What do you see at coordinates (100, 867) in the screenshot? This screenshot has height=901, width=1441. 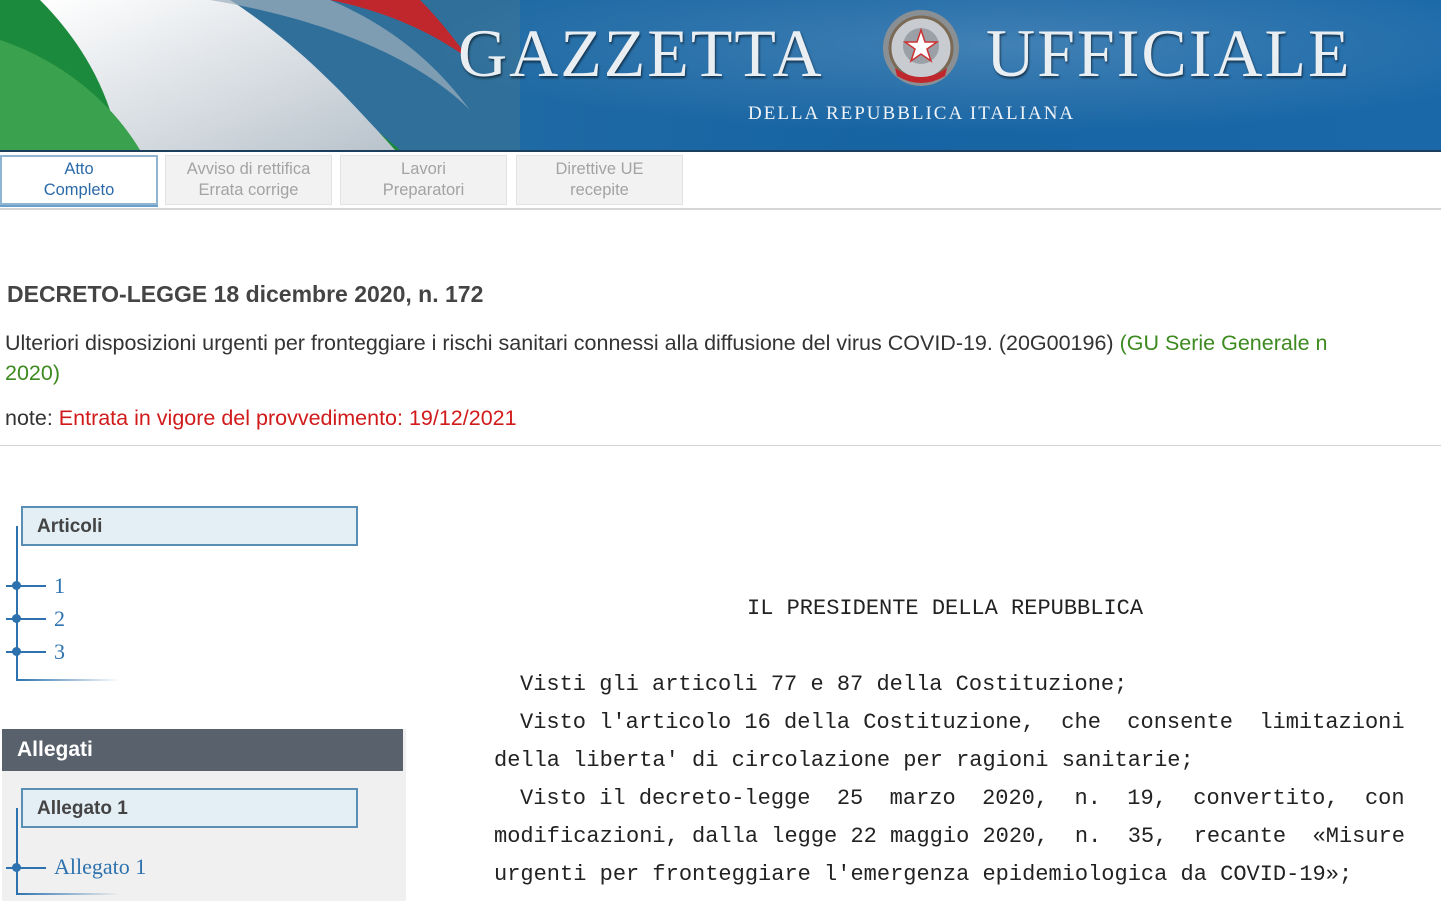 I see `allegato-link-1: Allegato 1` at bounding box center [100, 867].